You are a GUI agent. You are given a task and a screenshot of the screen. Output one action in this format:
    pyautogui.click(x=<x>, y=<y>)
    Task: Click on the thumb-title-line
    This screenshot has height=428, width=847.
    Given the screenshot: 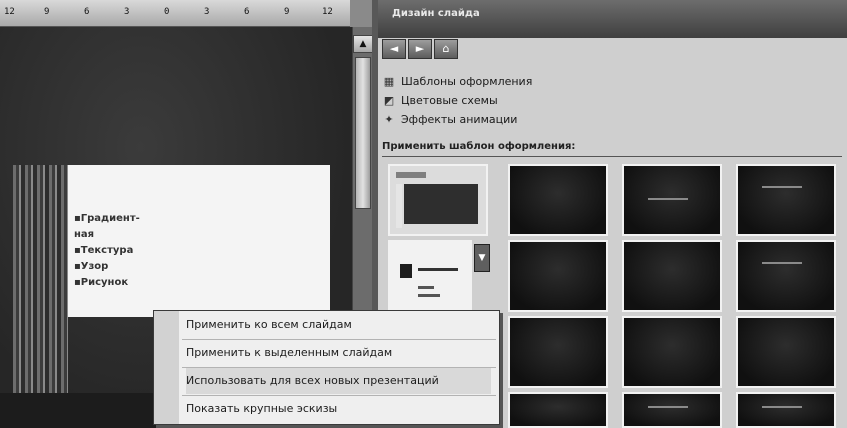 What is the action you would take?
    pyautogui.click(x=438, y=269)
    